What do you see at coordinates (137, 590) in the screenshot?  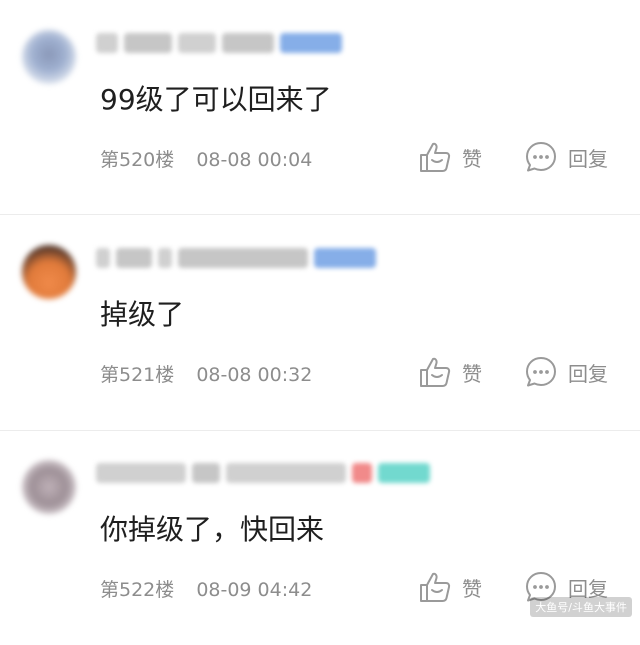 I see `floor-number: 第522楼` at bounding box center [137, 590].